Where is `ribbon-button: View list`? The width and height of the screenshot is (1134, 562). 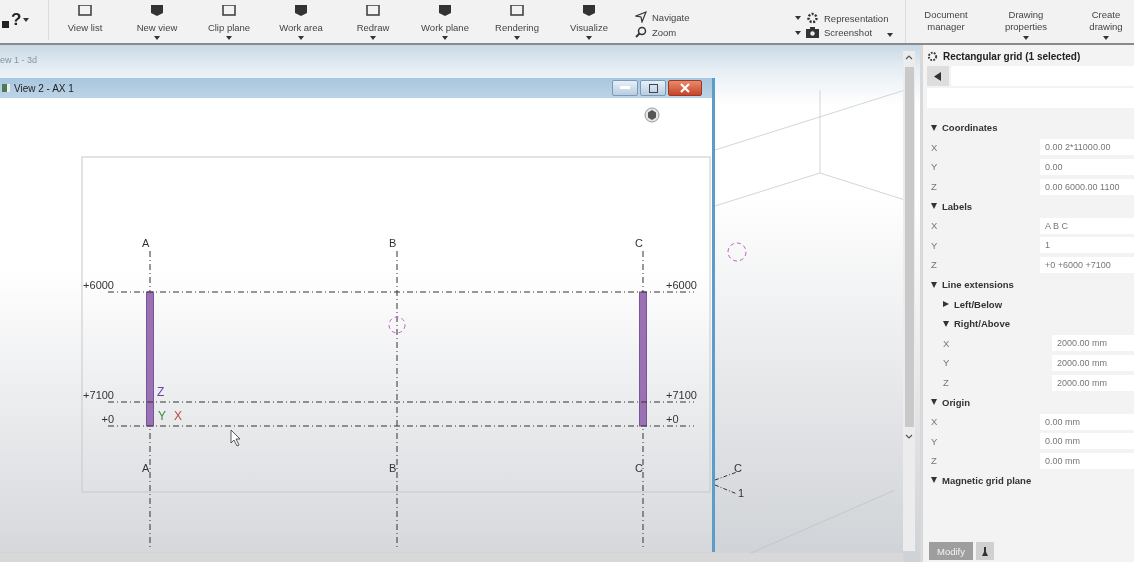 ribbon-button: View list is located at coordinates (85, 22).